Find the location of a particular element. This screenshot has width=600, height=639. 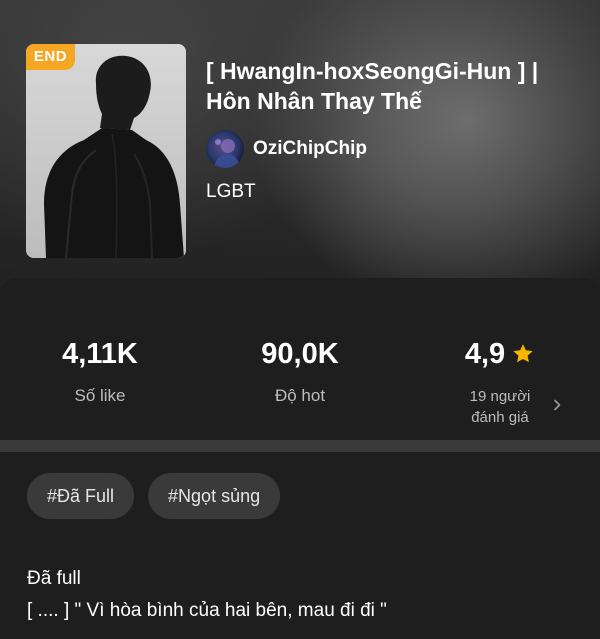

hot-label: Độ hot is located at coordinates (300, 395).